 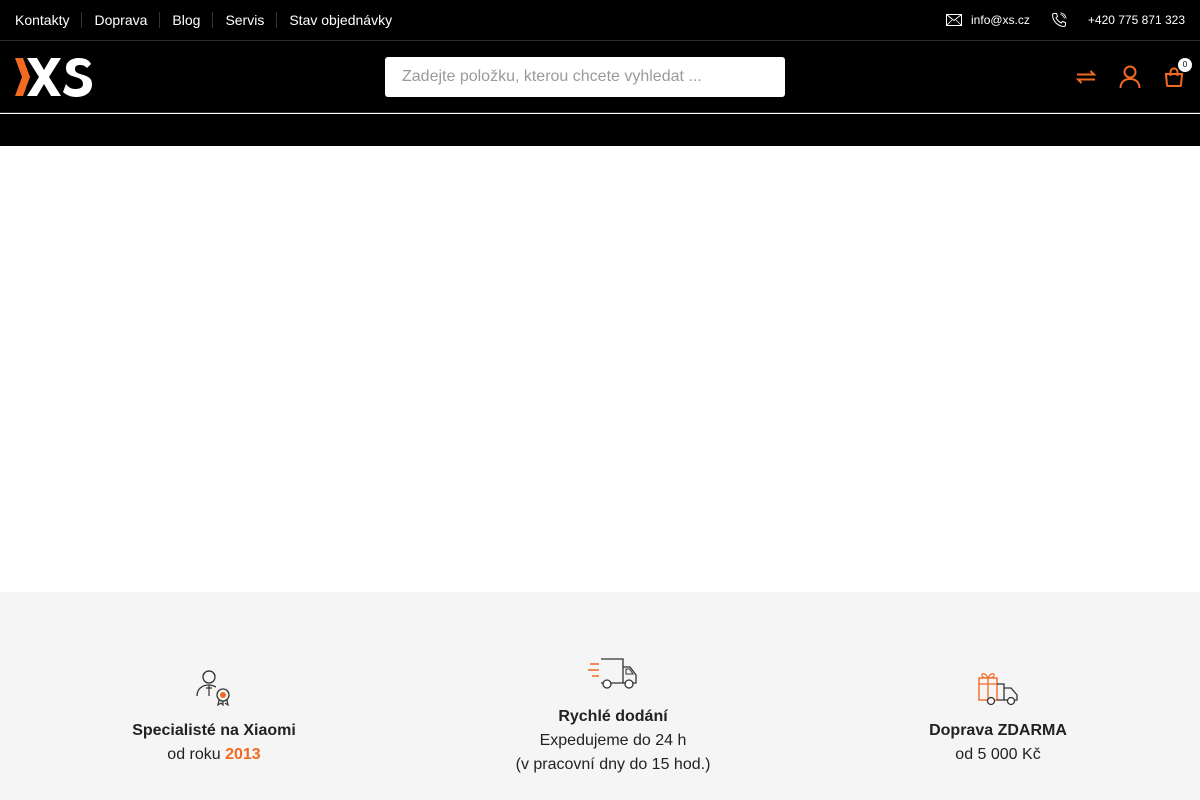 I want to click on feature-specialist-year: 2013, so click(x=243, y=754).